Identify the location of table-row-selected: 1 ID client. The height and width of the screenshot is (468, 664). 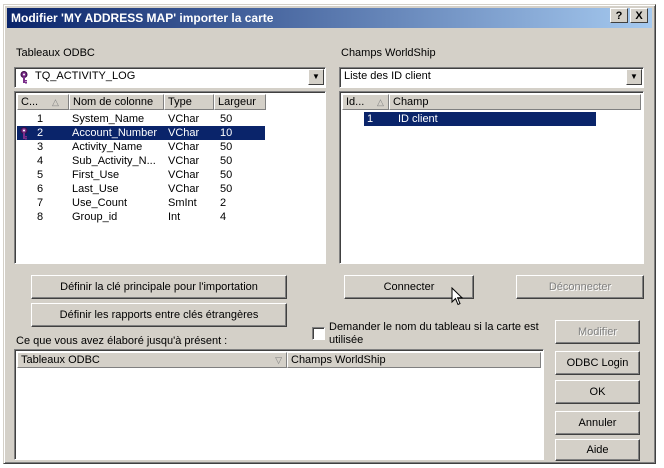
(480, 119).